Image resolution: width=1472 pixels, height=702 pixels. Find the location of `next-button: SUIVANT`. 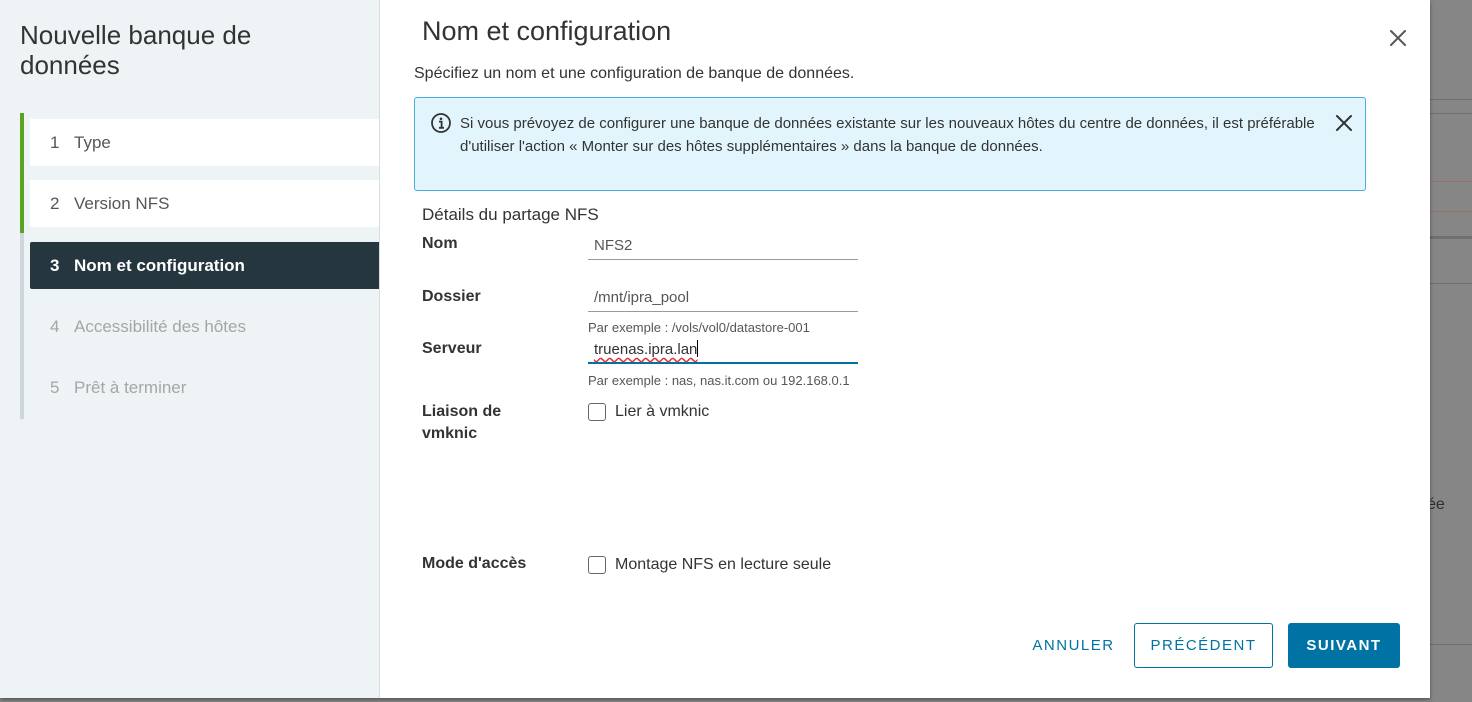

next-button: SUIVANT is located at coordinates (1344, 645).